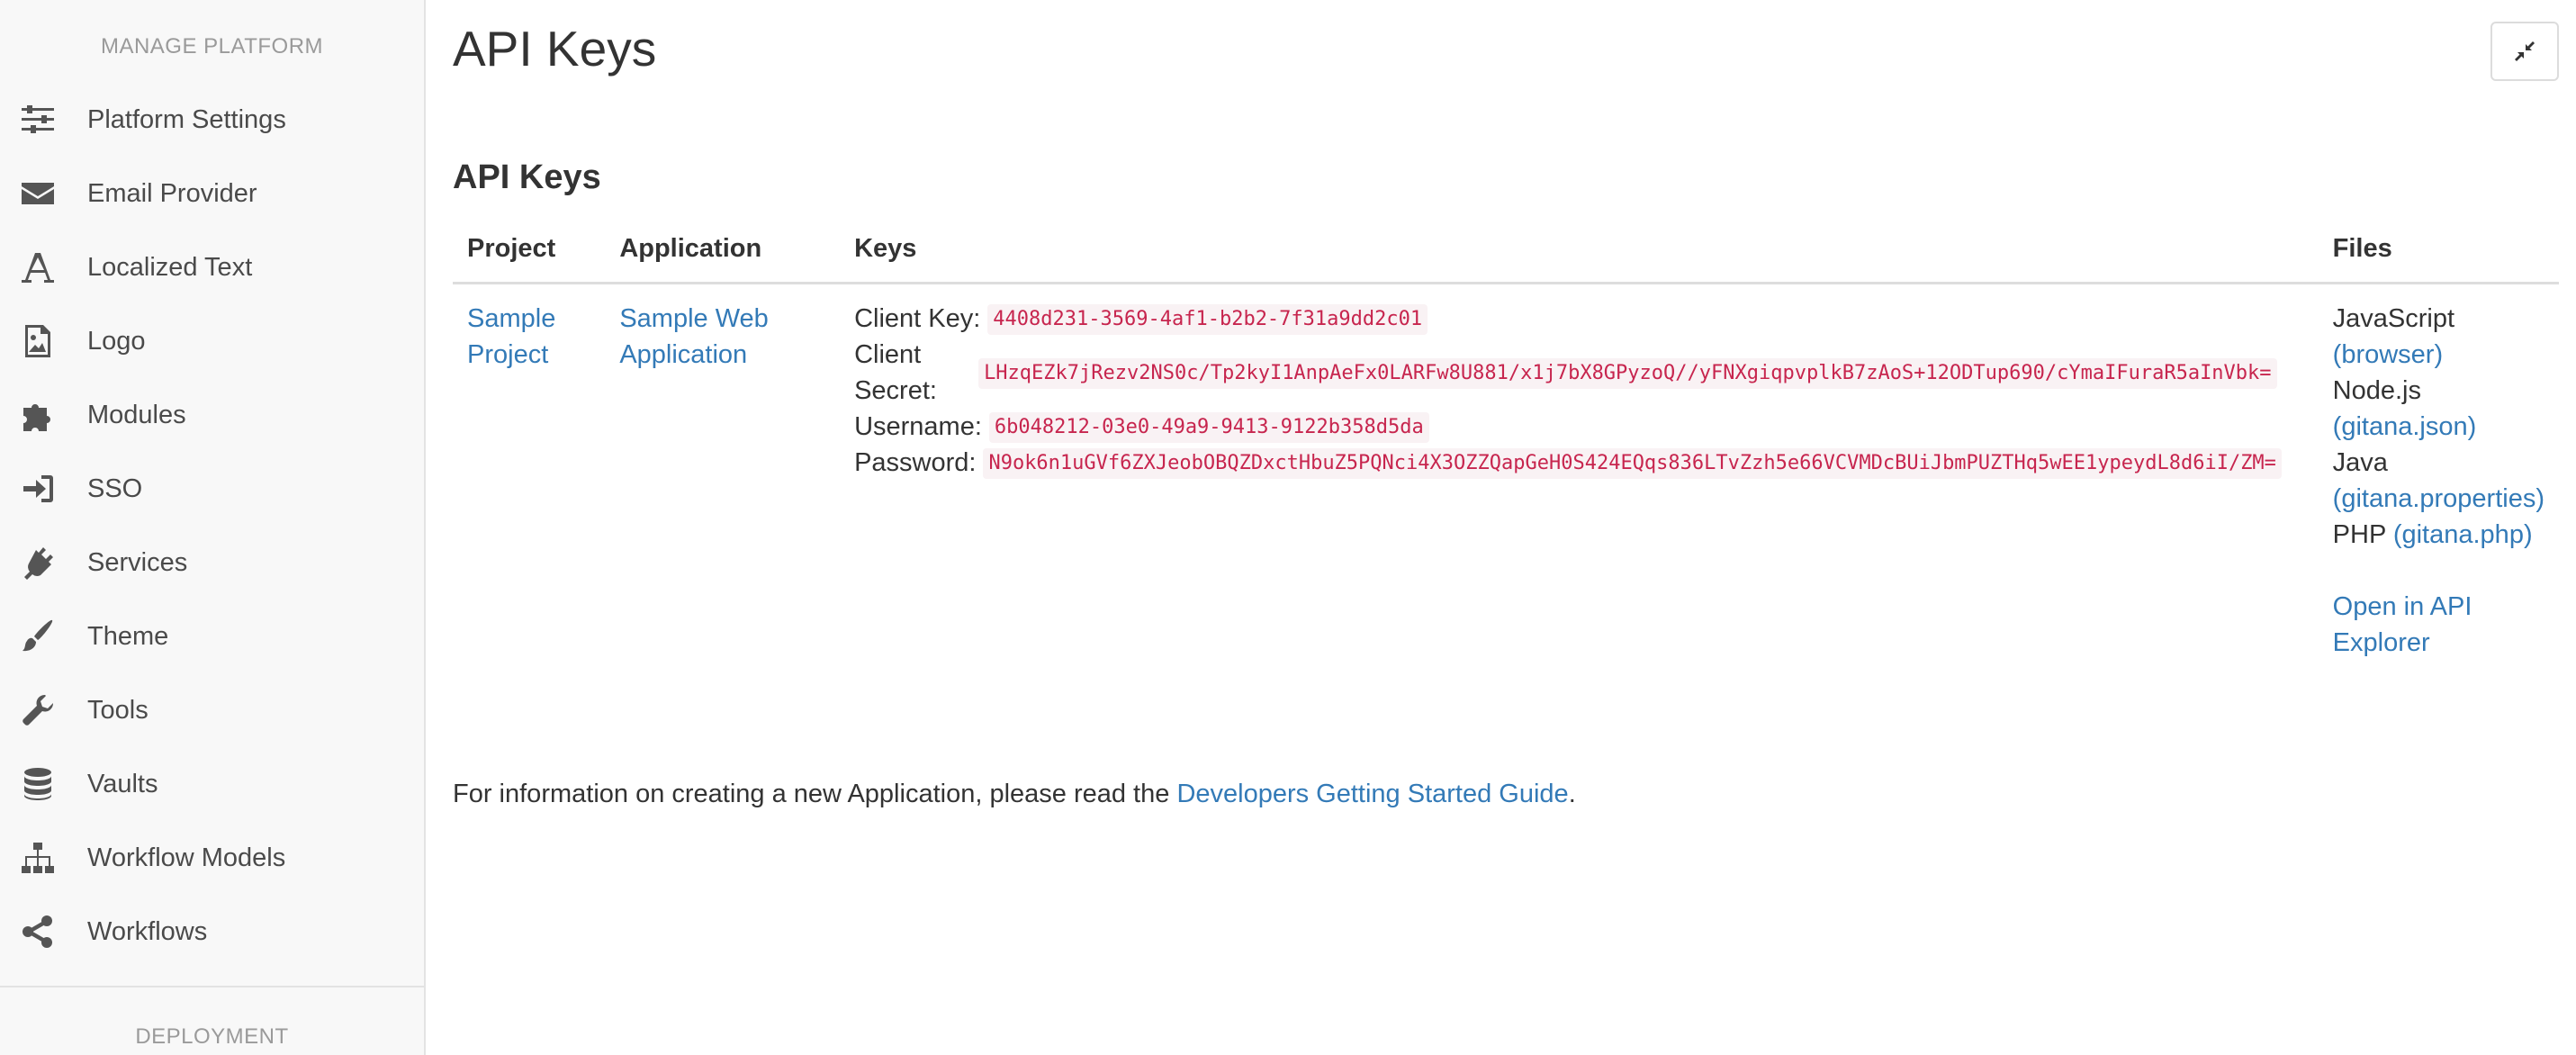 This screenshot has width=2576, height=1055. Describe the element at coordinates (212, 636) in the screenshot. I see `sidebar-item-theme: Theme` at that location.